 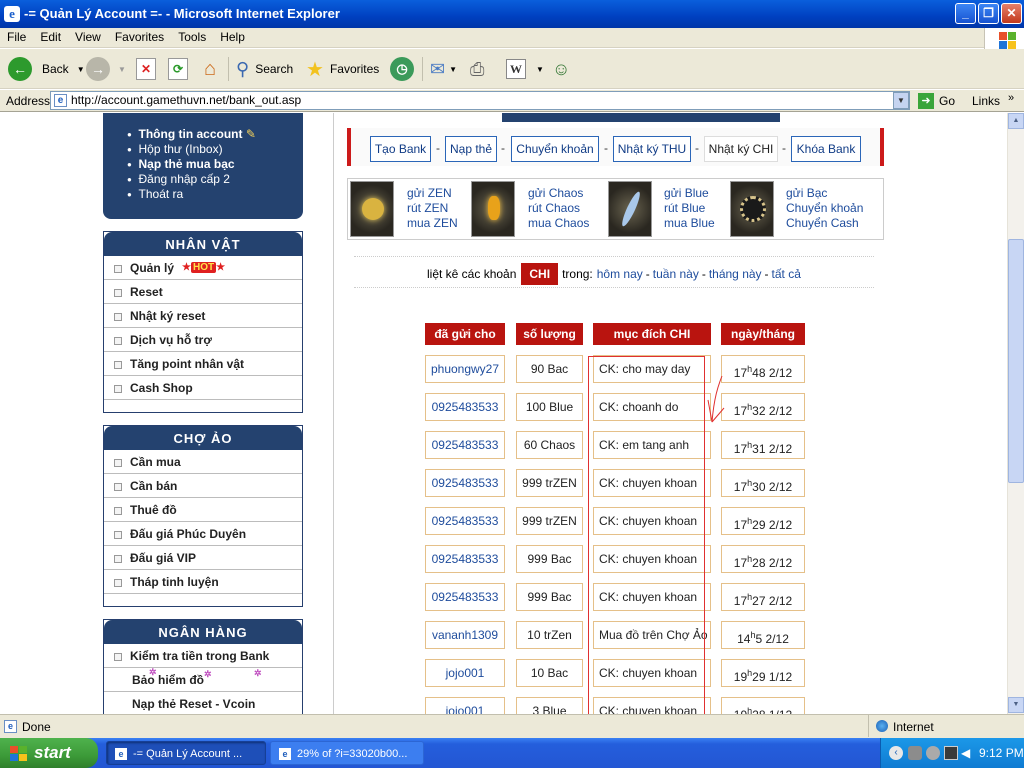 I want to click on menu-favorites: Favorites, so click(x=139, y=36).